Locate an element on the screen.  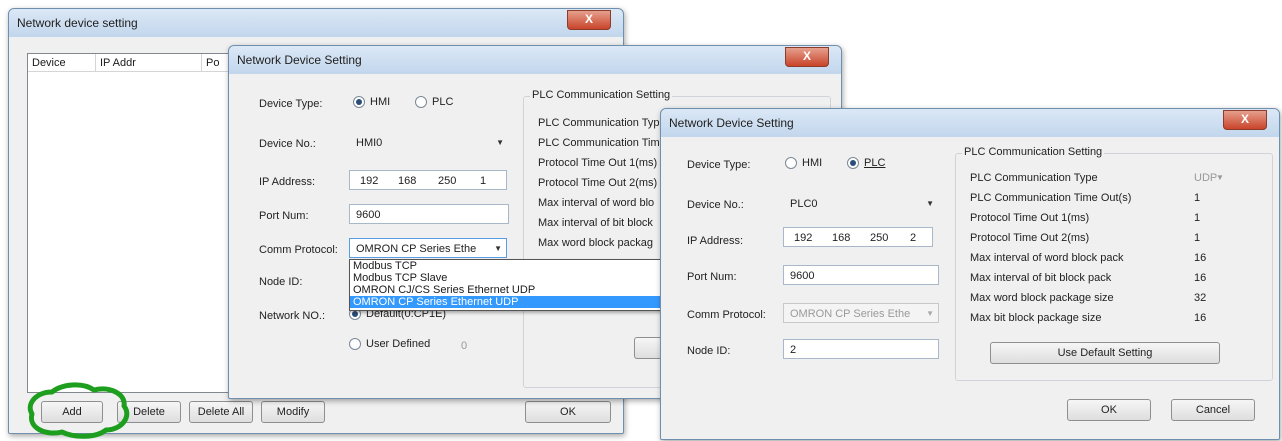
plc-row-label: Max interval of bit block pack is located at coordinates (1041, 278).